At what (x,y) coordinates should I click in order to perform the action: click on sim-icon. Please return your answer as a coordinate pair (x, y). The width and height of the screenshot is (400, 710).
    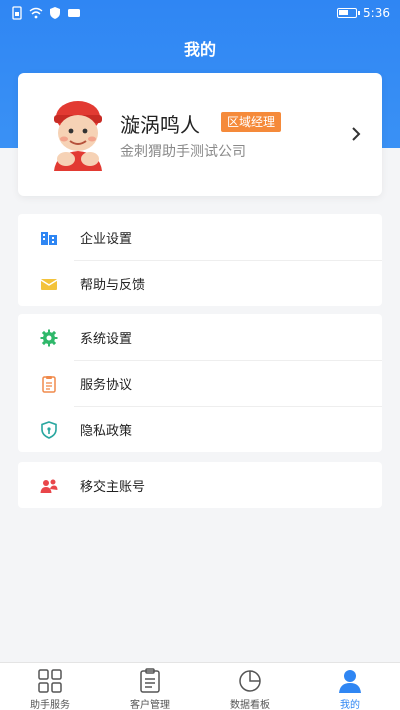
    Looking at the image, I should click on (17, 13).